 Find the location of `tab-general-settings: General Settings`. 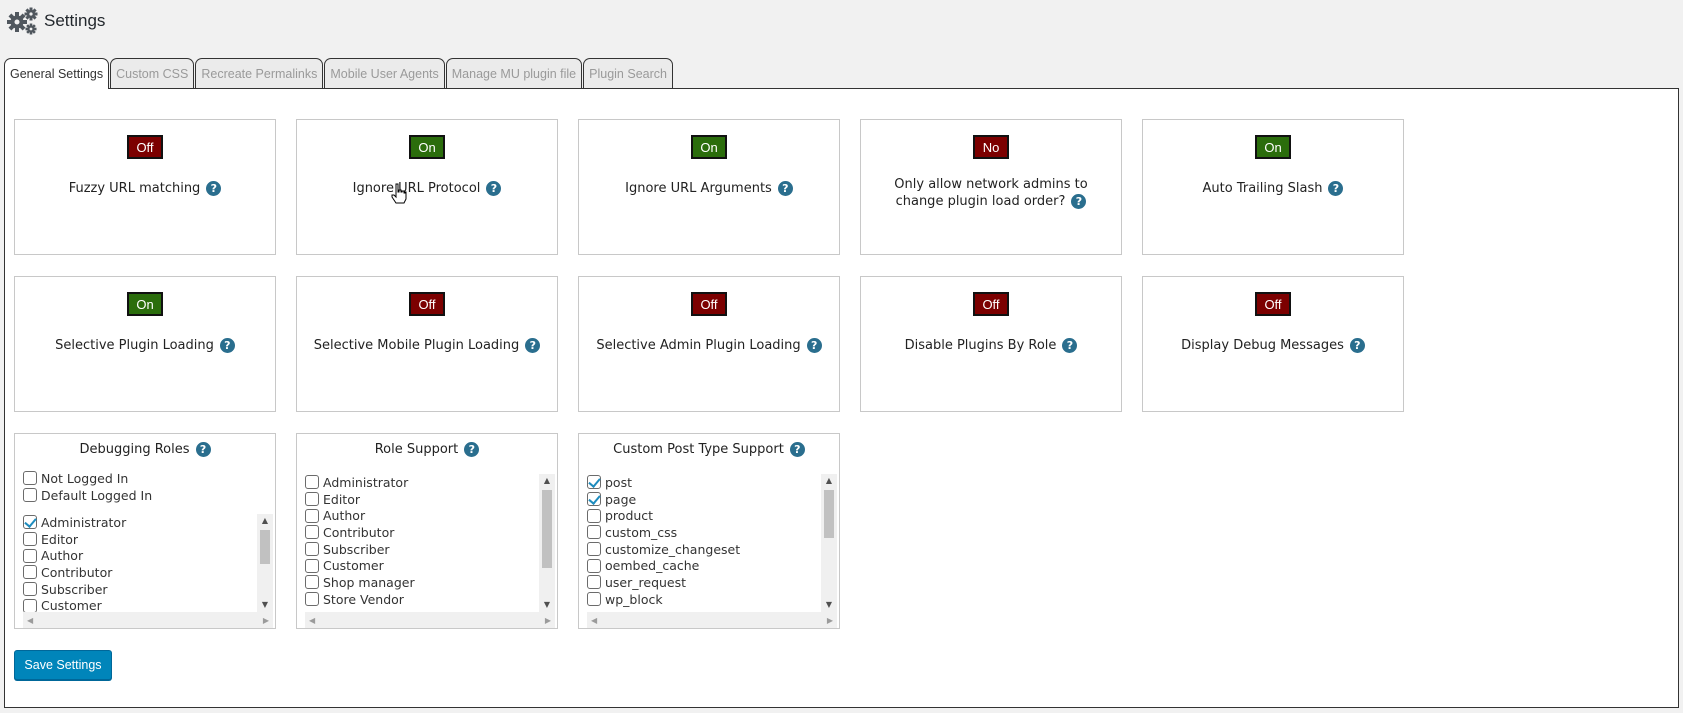

tab-general-settings: General Settings is located at coordinates (57, 73).